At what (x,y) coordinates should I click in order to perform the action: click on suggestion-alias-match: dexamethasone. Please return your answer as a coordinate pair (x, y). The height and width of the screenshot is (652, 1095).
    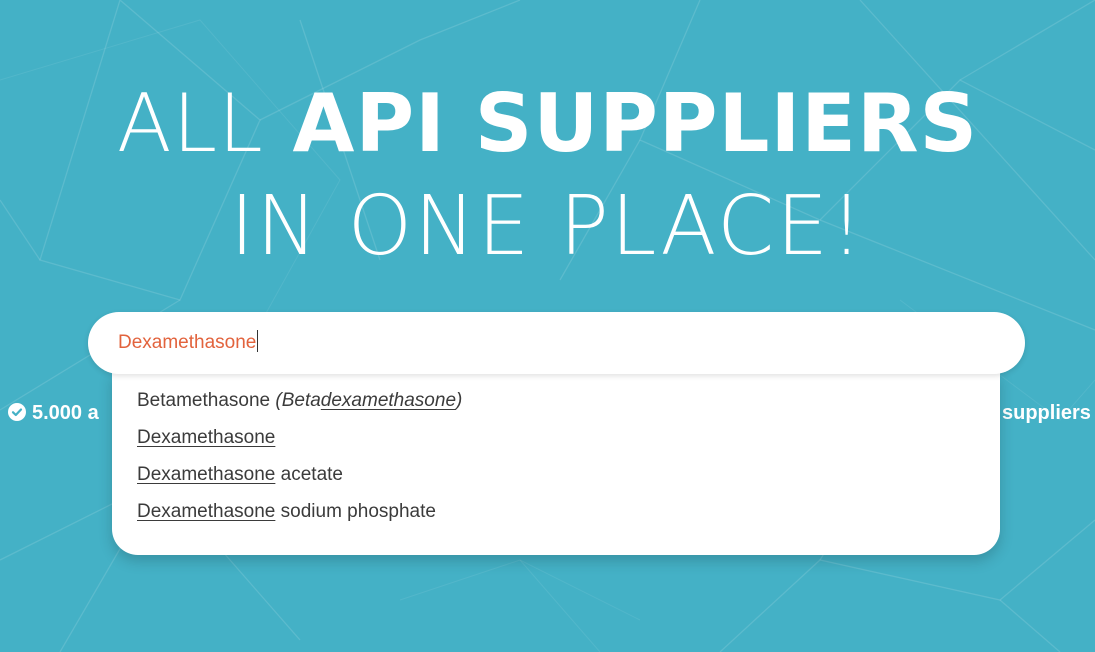
    Looking at the image, I should click on (388, 400).